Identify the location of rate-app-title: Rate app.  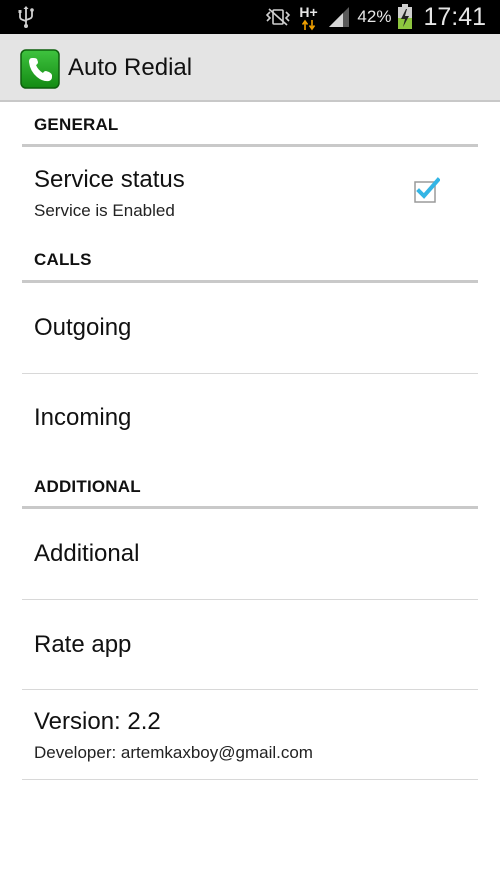
(83, 644).